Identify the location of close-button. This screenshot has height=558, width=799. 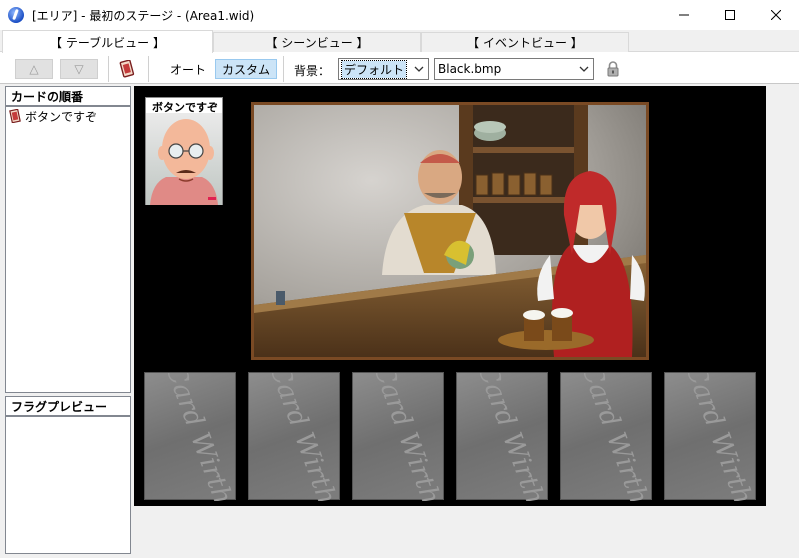
(776, 15).